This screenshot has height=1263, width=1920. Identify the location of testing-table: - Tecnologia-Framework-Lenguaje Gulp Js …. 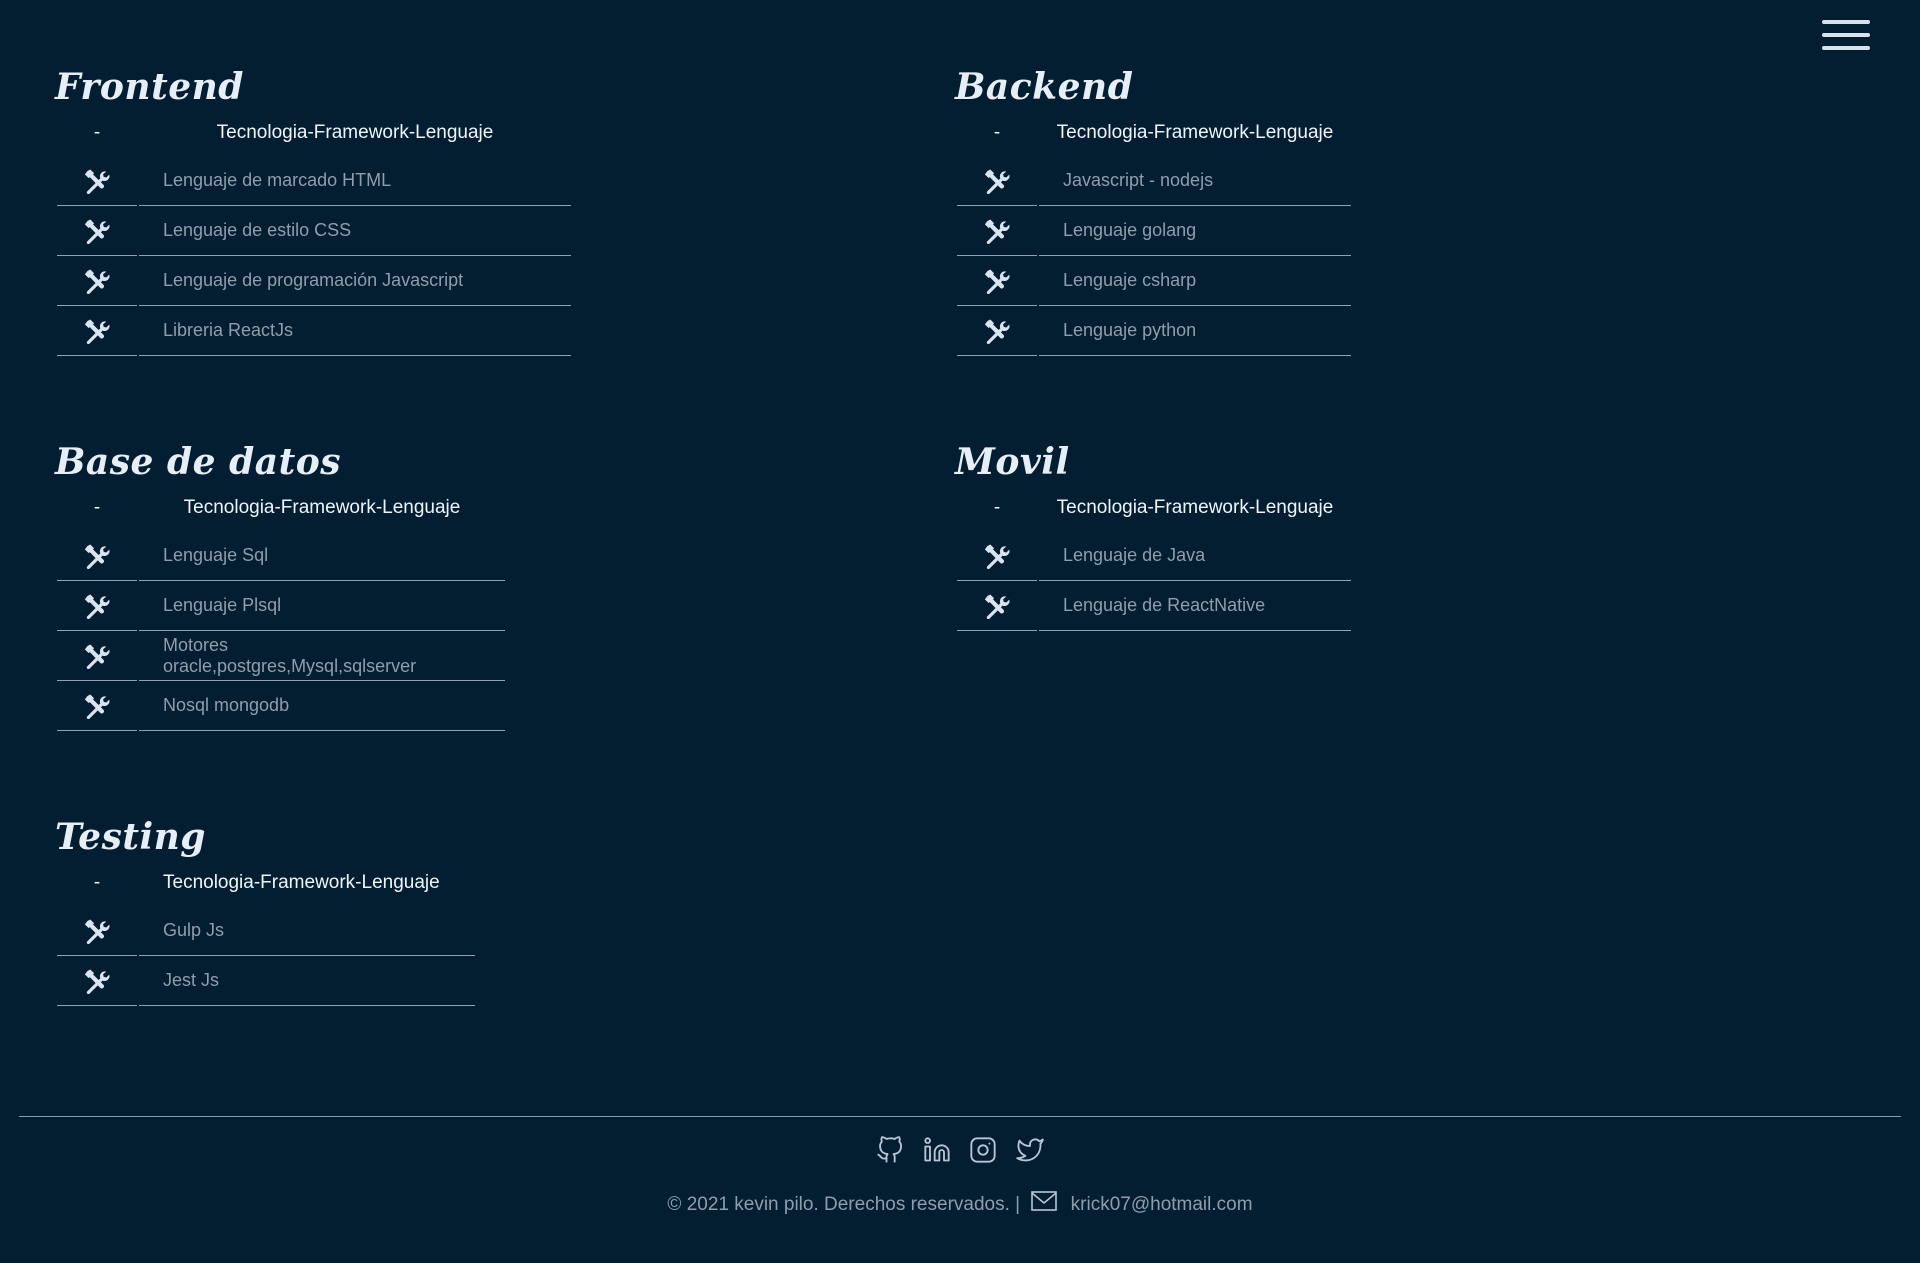
(266, 938).